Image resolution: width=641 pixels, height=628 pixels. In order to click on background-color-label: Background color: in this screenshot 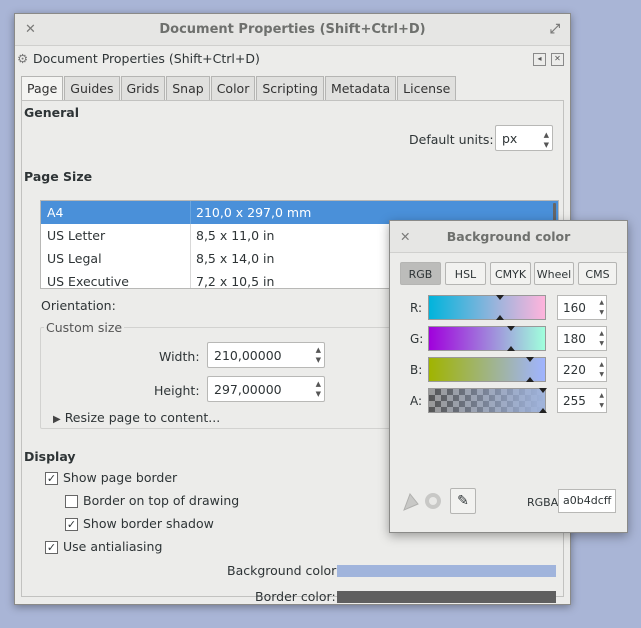, I will do `click(284, 570)`.